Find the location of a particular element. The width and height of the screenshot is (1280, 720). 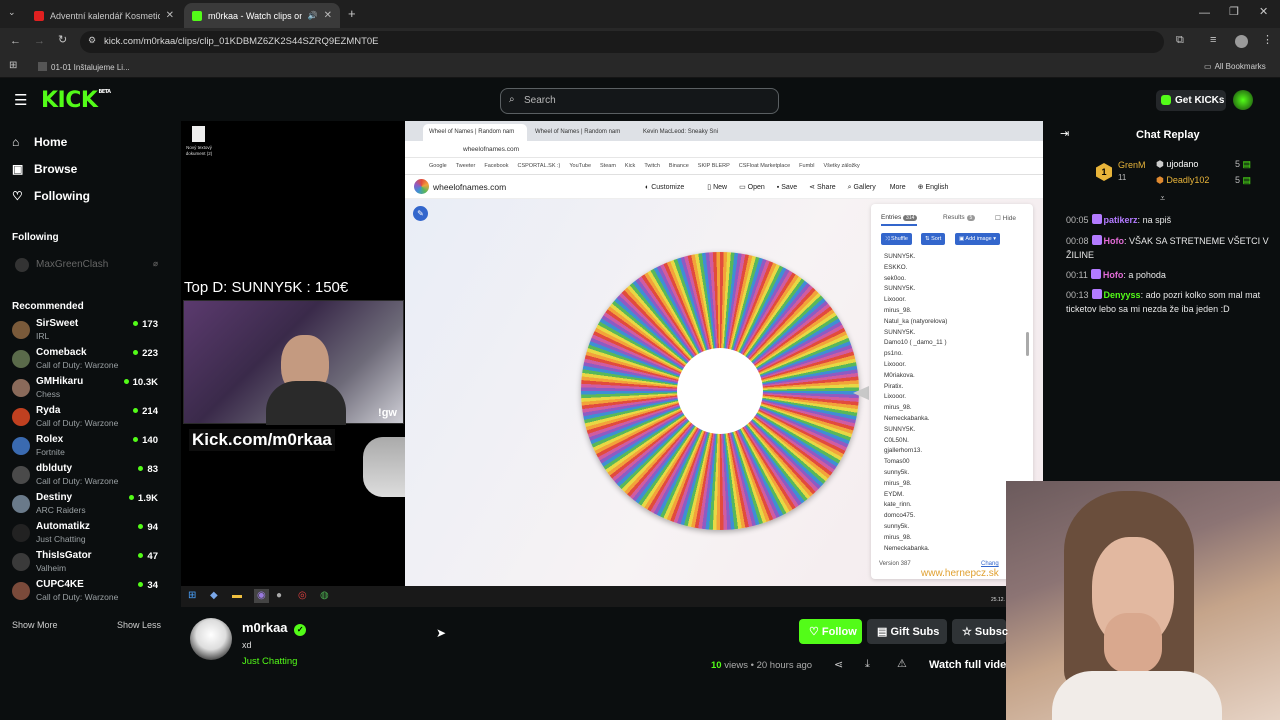

download-icon: ⤓ is located at coordinates (867, 664).